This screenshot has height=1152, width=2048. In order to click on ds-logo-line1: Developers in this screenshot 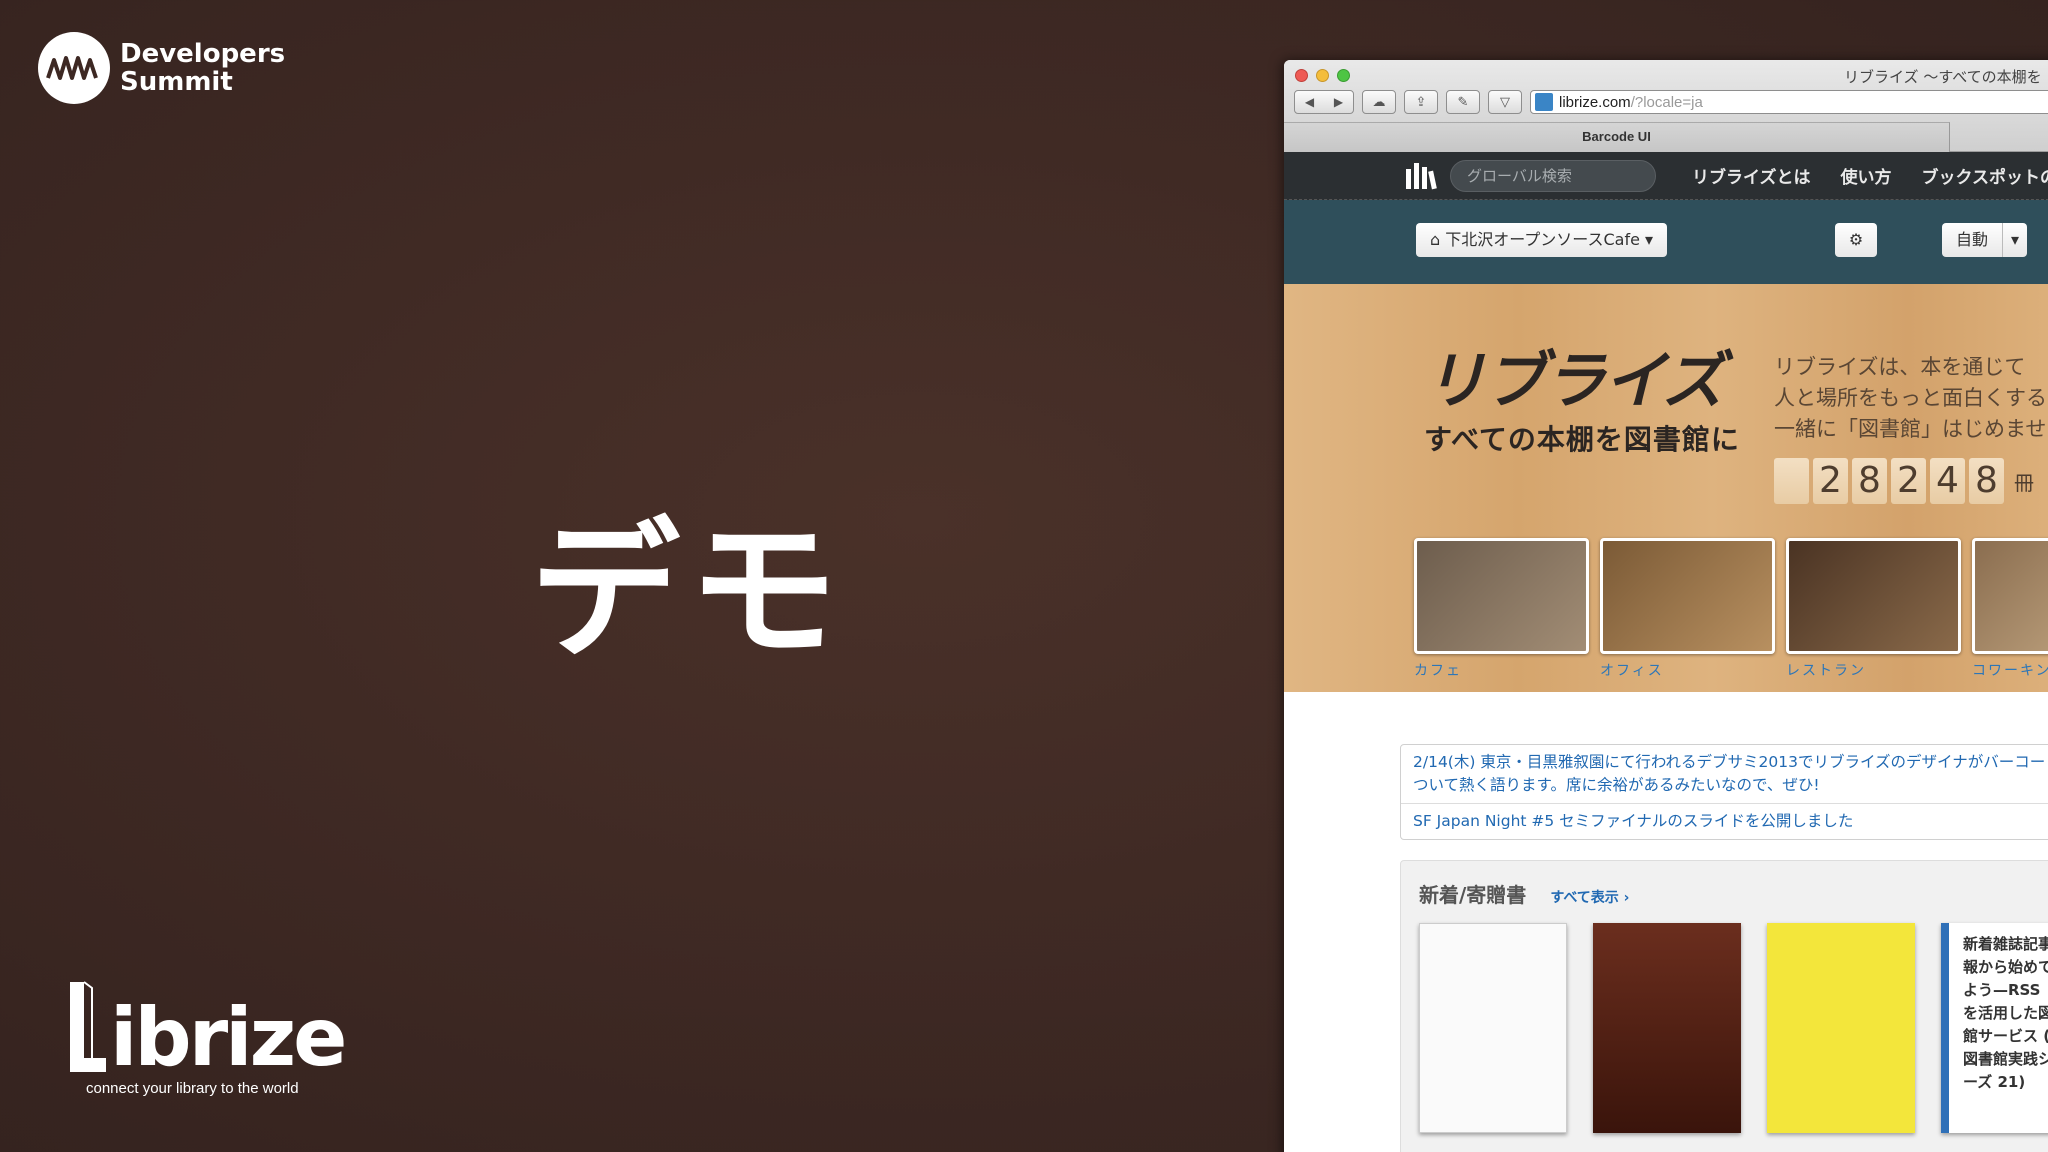, I will do `click(203, 54)`.